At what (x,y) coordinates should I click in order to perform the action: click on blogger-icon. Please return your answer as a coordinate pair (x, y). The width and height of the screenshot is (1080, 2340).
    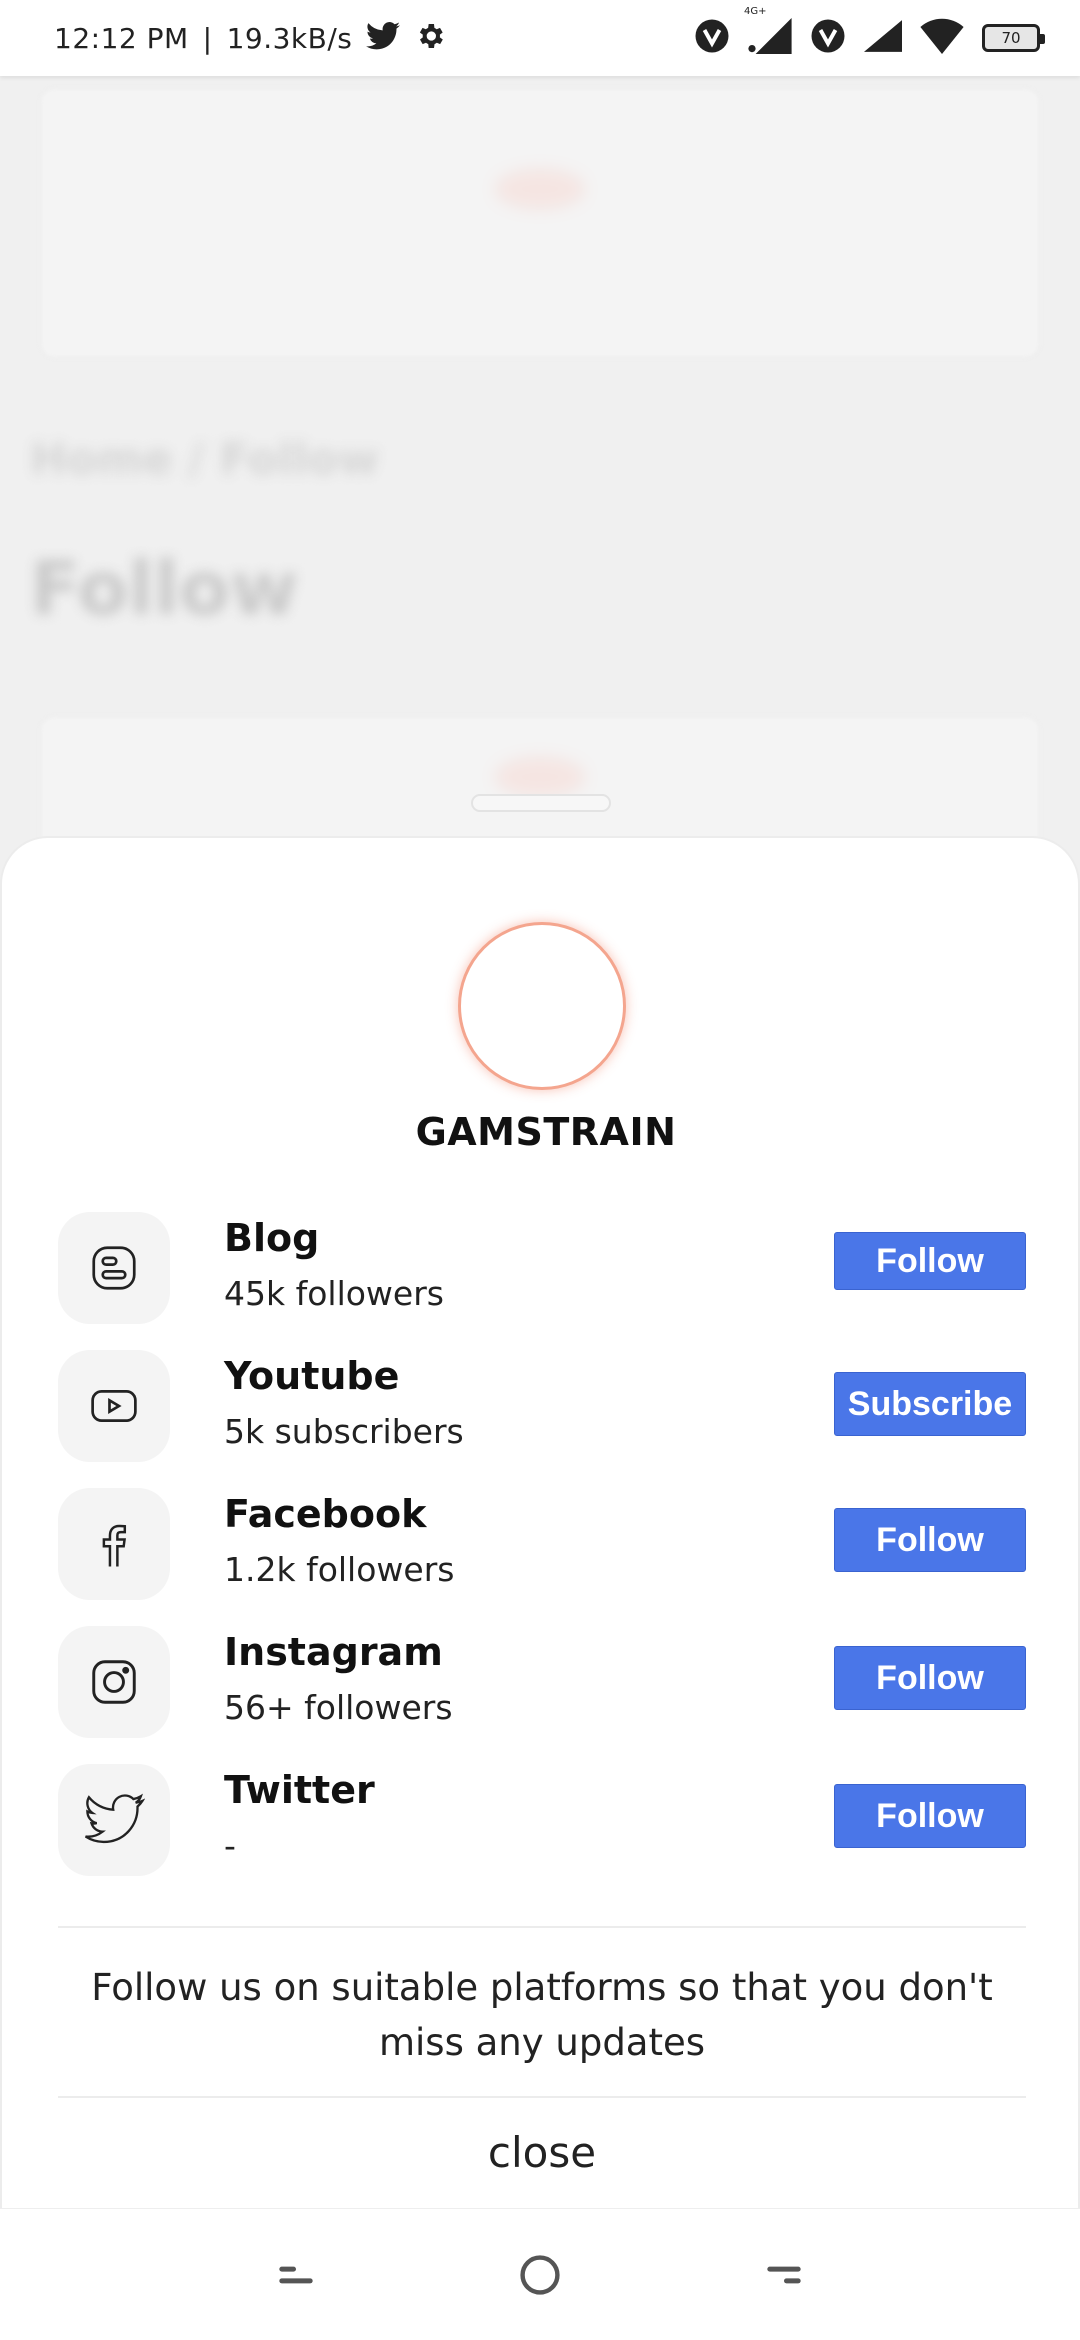
    Looking at the image, I should click on (114, 1268).